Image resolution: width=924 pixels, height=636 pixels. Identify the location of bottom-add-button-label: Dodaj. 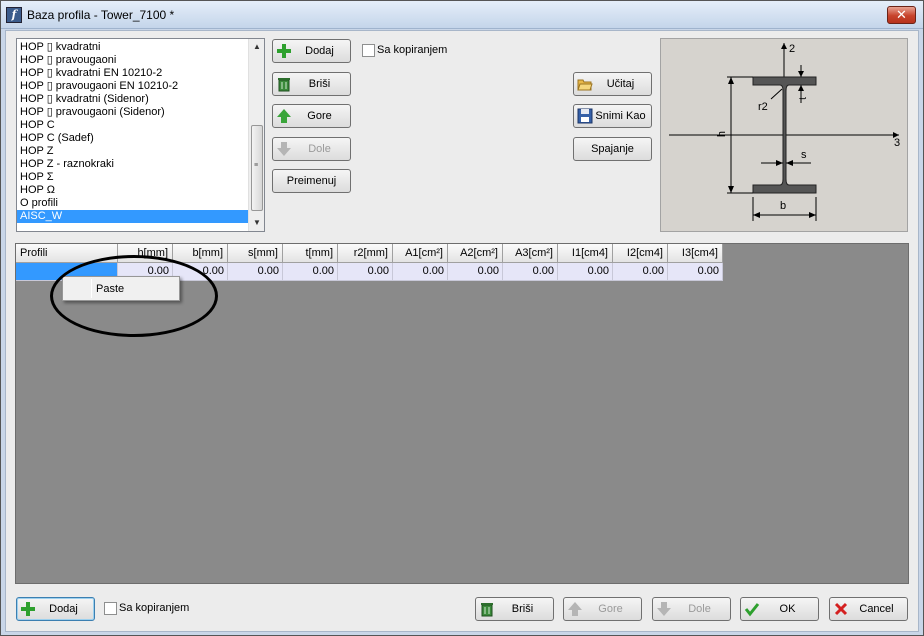
(63, 609).